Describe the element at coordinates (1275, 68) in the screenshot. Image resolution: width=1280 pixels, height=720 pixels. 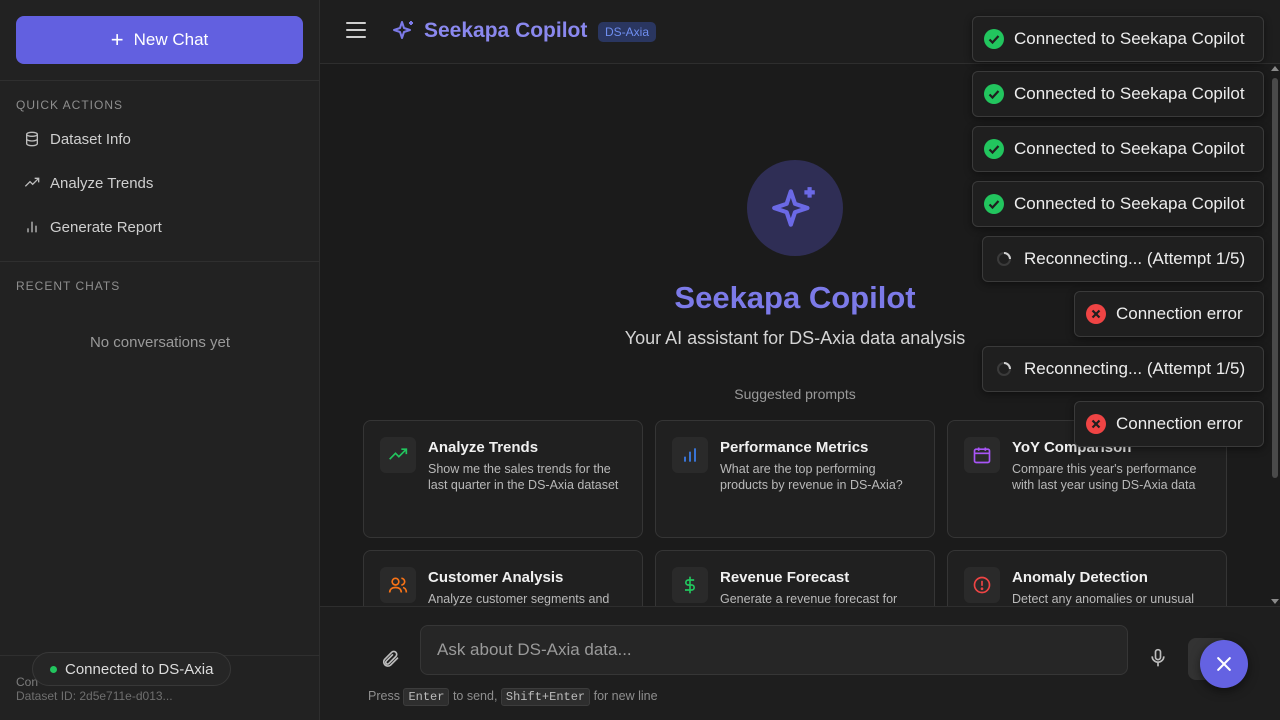
I see `scroll-up-icon` at that location.